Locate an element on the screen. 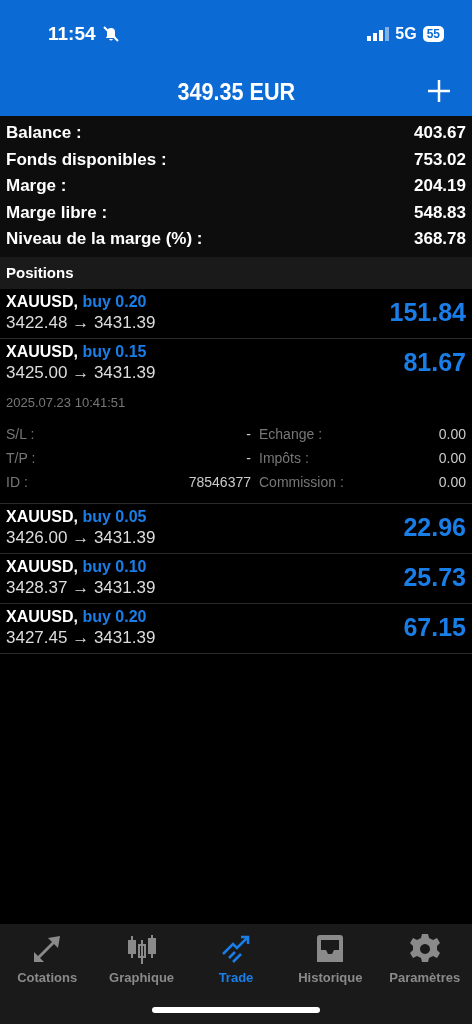 The width and height of the screenshot is (472, 1024). price-range: 3428.37 → 3431.39 is located at coordinates (81, 587).